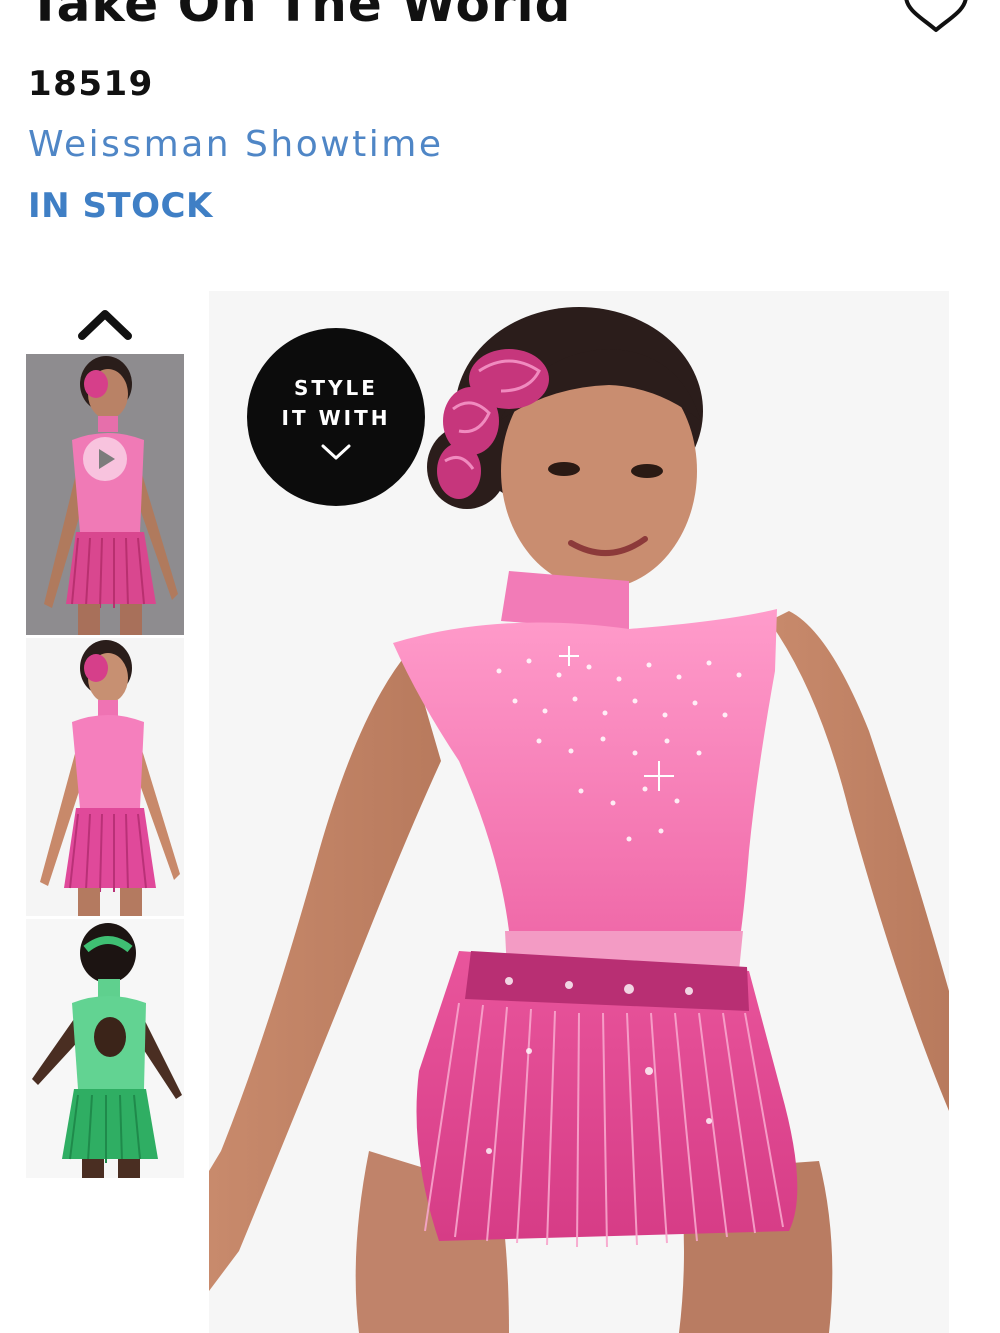  What do you see at coordinates (236, 145) in the screenshot?
I see `brand-link: Weissman Showtime` at bounding box center [236, 145].